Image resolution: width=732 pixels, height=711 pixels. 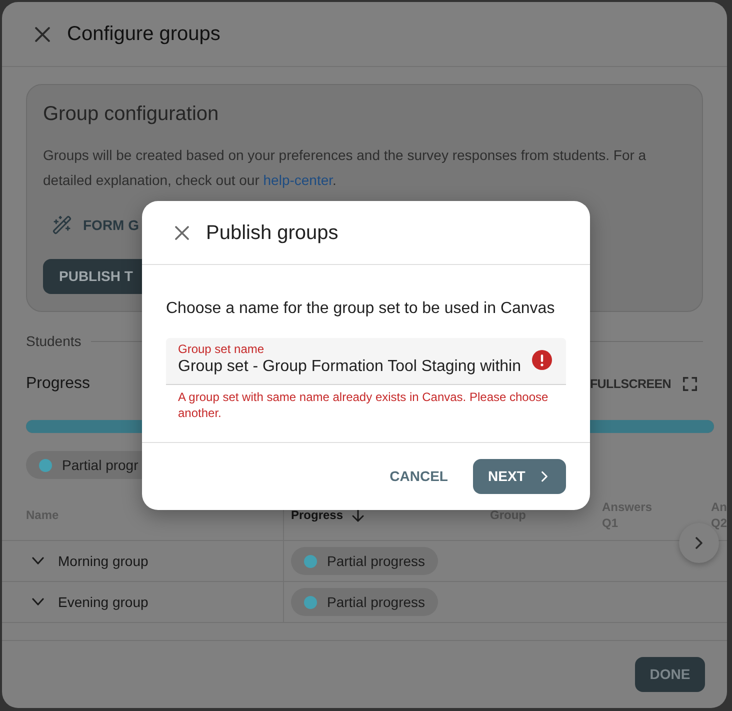 I want to click on done-button: DONE, so click(x=670, y=674).